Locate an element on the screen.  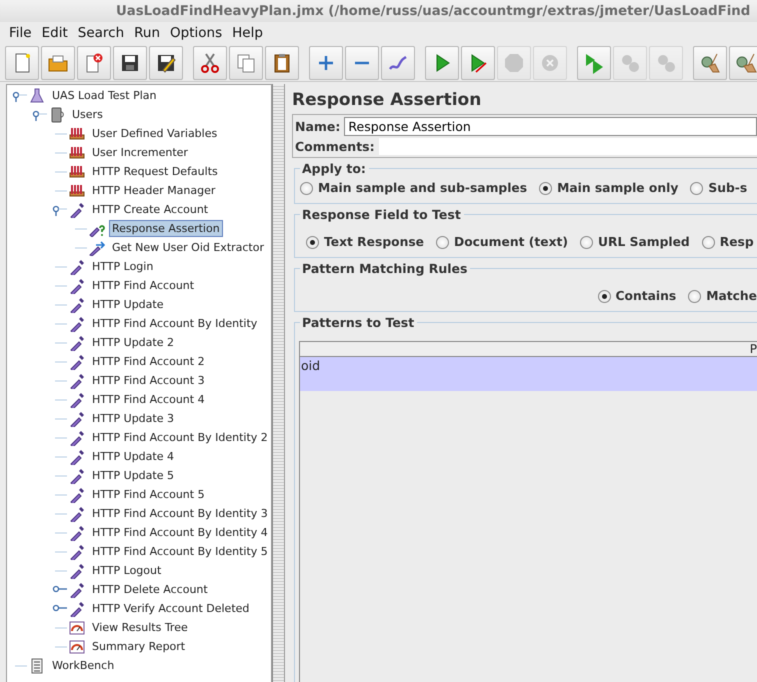
editor-title: Response Assertion is located at coordinates (387, 101).